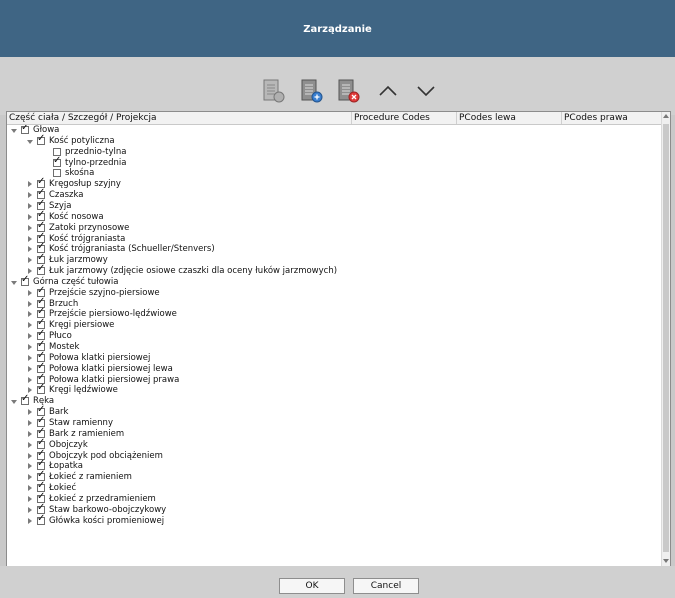  I want to click on tree-row: przednio-tylna, so click(334, 152).